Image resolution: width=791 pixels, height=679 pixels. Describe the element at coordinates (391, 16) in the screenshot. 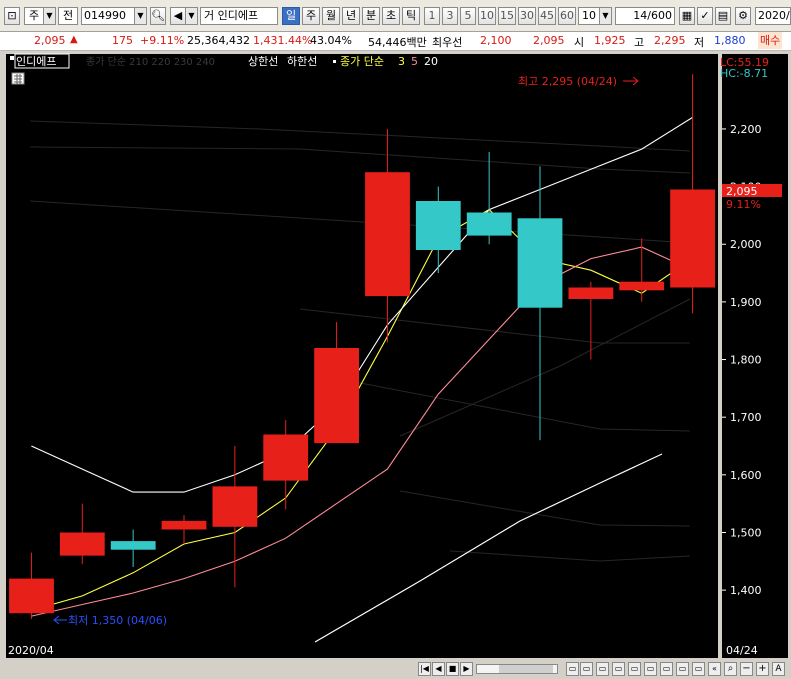

I see `tab-period-second: 초` at that location.